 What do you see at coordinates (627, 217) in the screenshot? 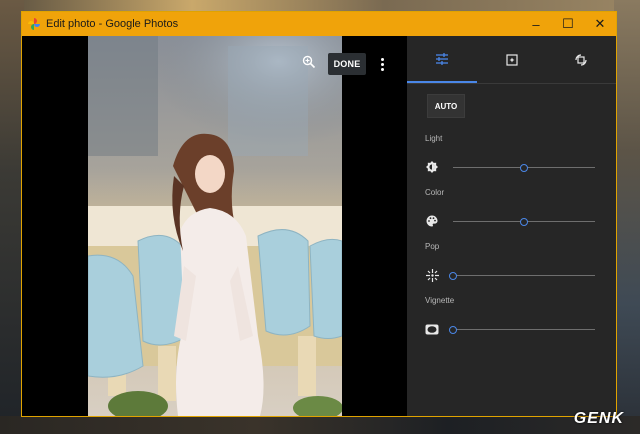
I see `backdrop-right` at bounding box center [627, 217].